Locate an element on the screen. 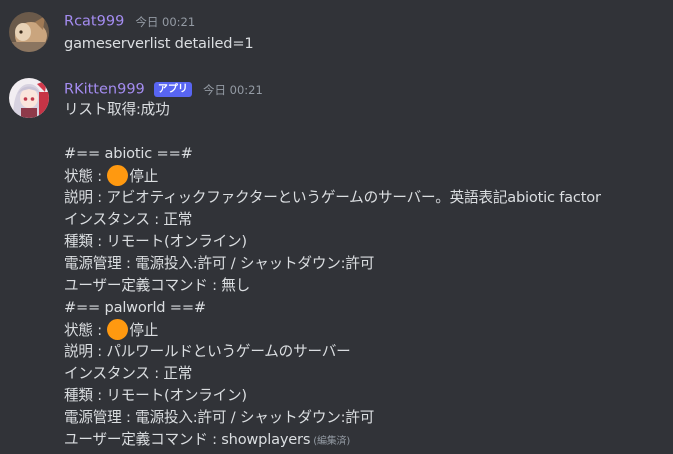 This screenshot has width=673, height=454. message-line: 説明 : パルワールドというゲームのサーバー is located at coordinates (207, 351).